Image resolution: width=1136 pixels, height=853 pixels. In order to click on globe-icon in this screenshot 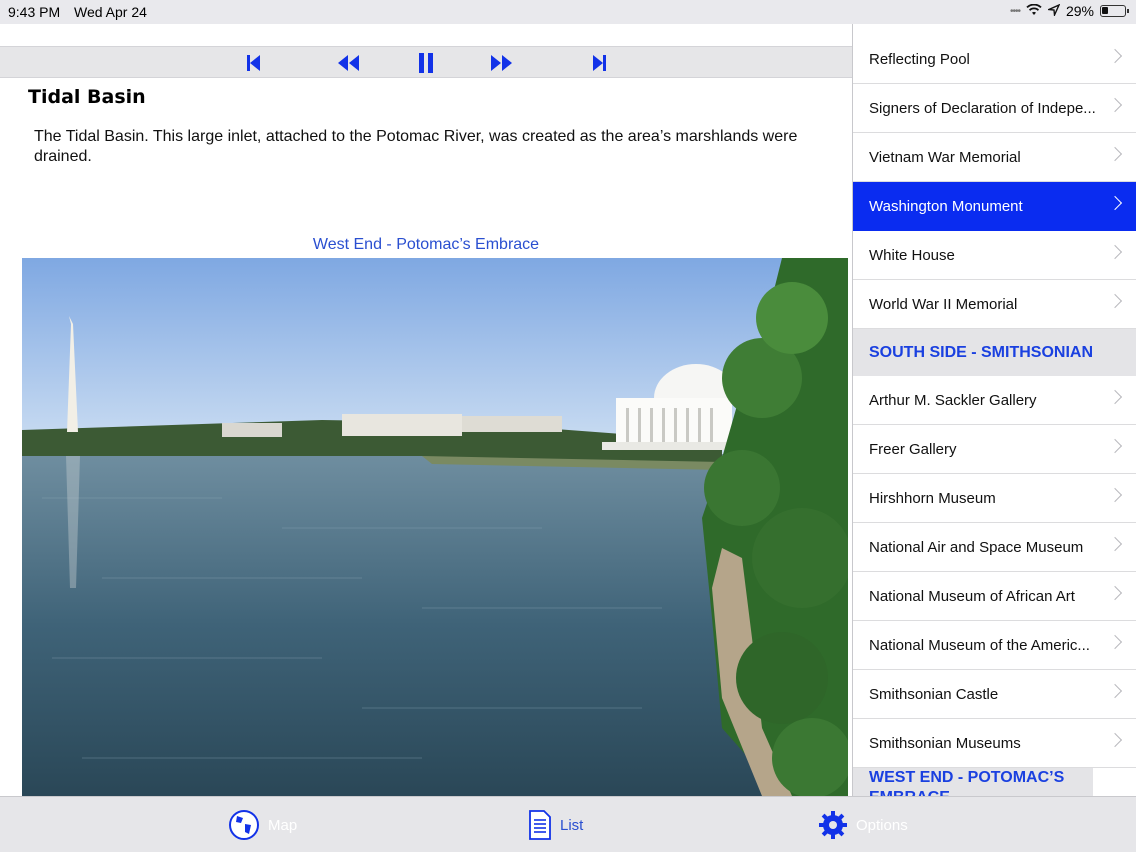, I will do `click(244, 825)`.